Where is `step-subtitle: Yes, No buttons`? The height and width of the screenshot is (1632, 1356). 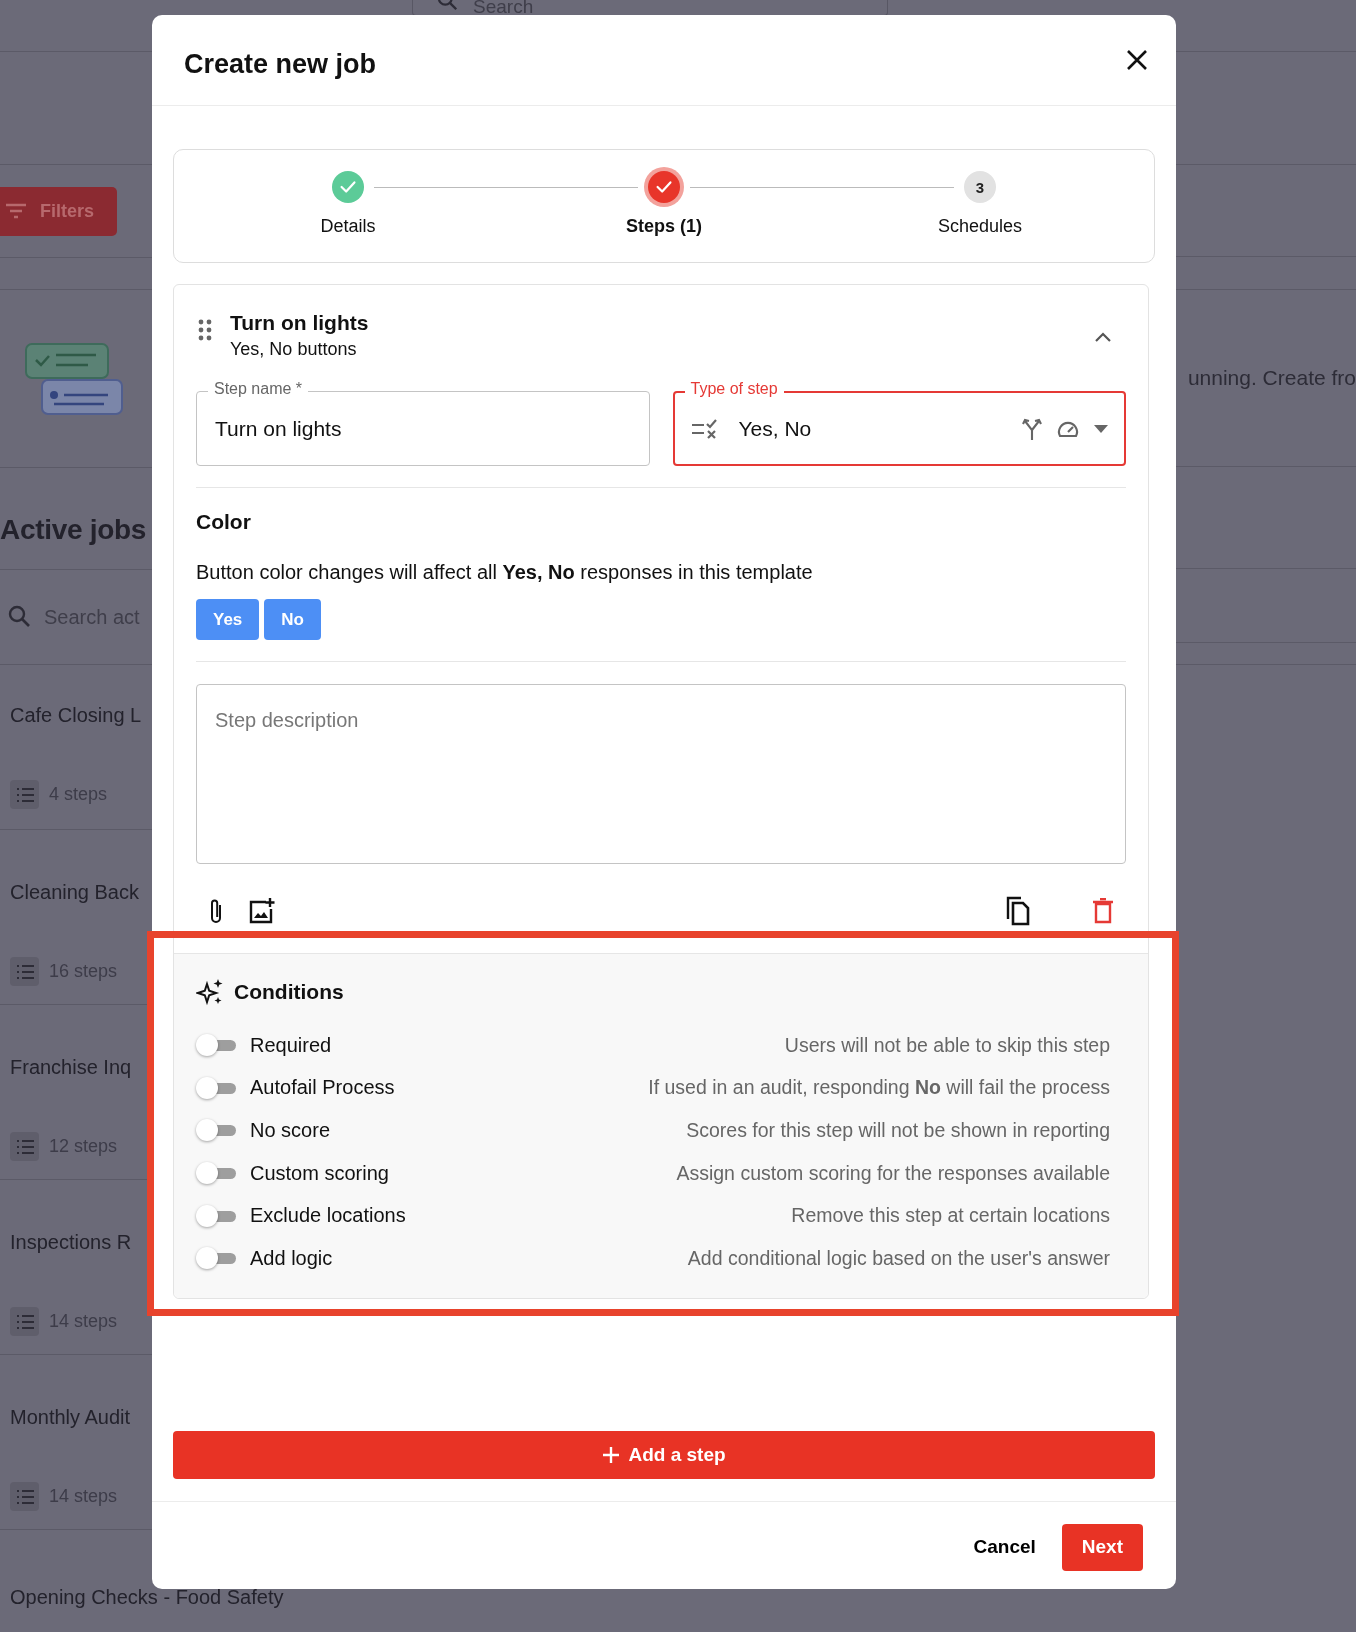 step-subtitle: Yes, No buttons is located at coordinates (294, 349).